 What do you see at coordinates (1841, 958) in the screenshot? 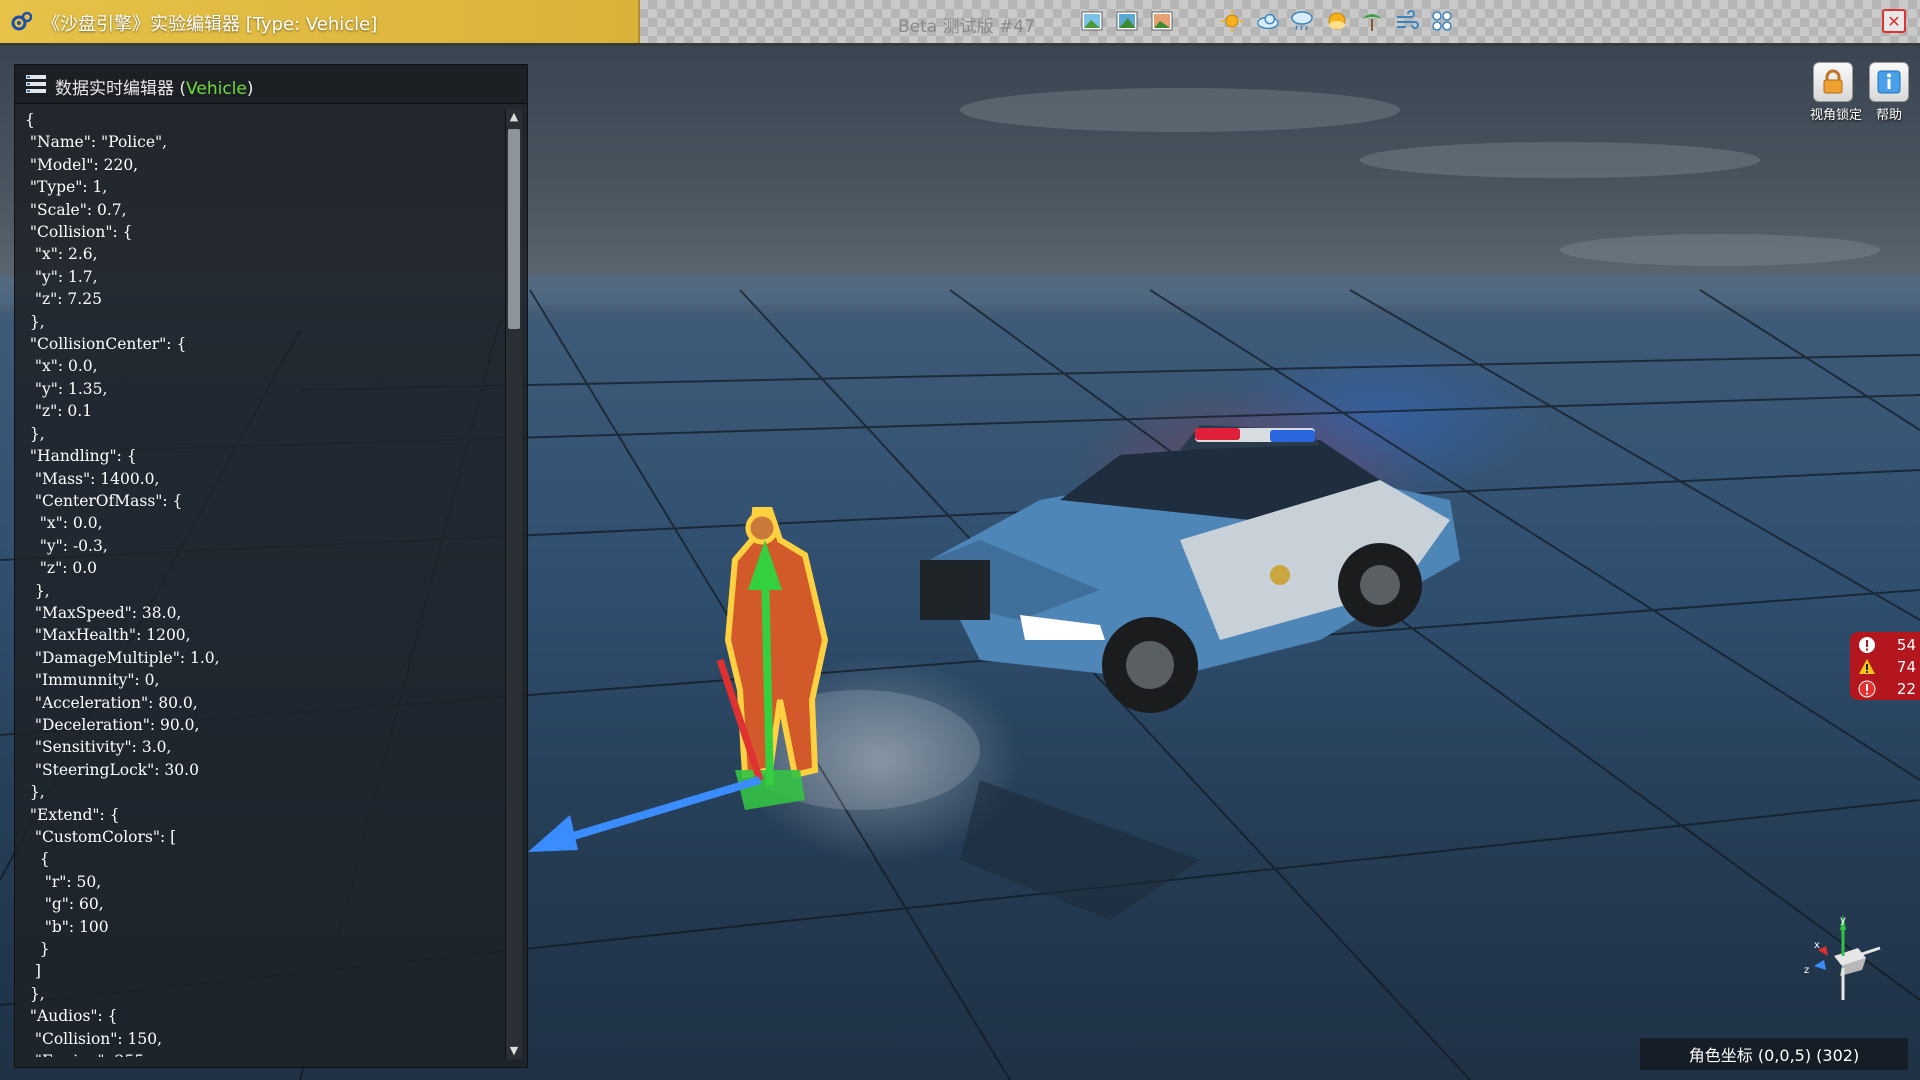
I see `axis-orientation-gizmo: y x z` at bounding box center [1841, 958].